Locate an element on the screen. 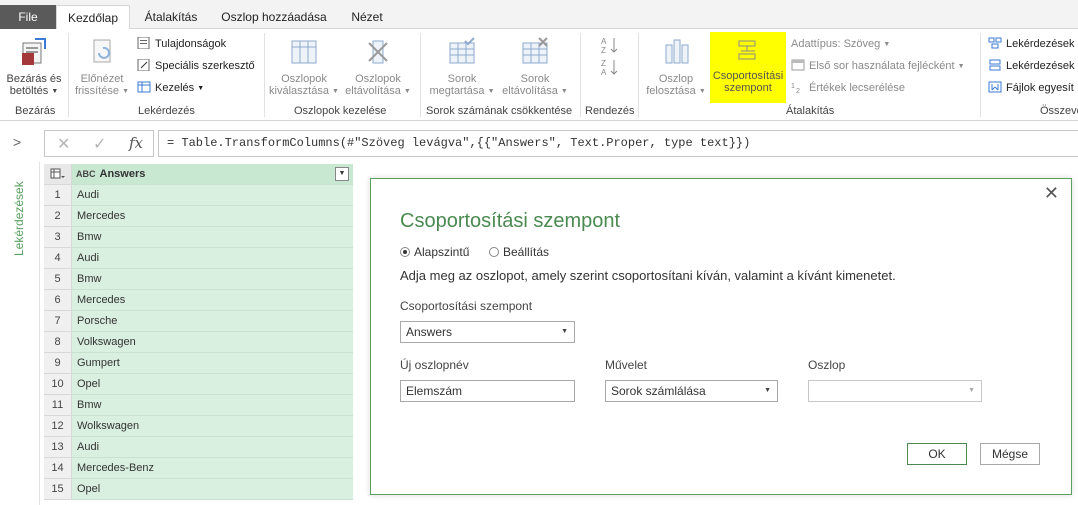  row-number: 1 is located at coordinates (58, 195).